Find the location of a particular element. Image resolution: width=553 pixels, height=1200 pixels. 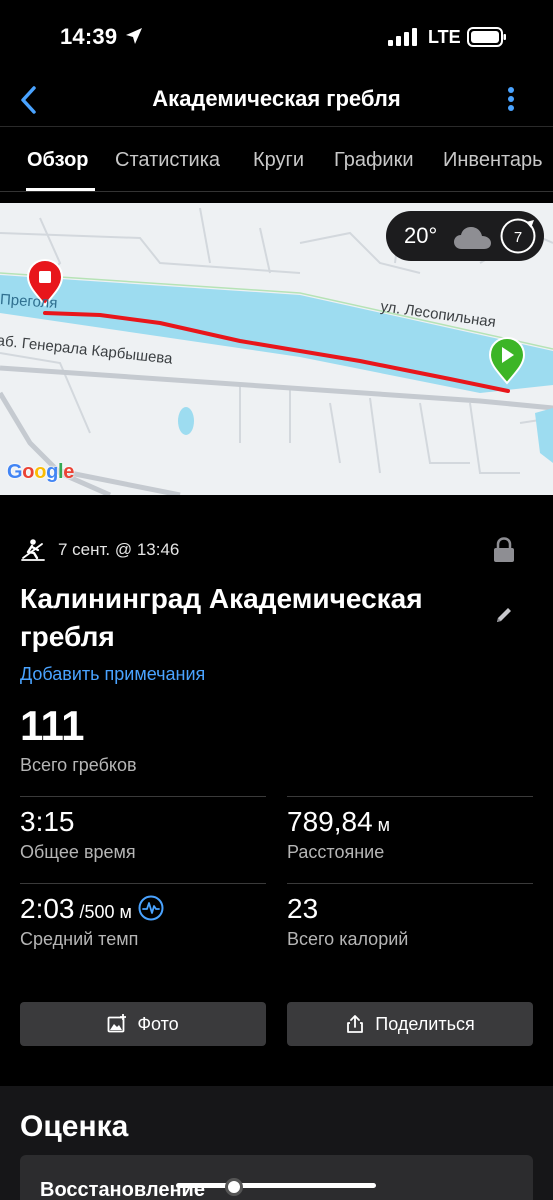

signal-icon is located at coordinates (402, 37).